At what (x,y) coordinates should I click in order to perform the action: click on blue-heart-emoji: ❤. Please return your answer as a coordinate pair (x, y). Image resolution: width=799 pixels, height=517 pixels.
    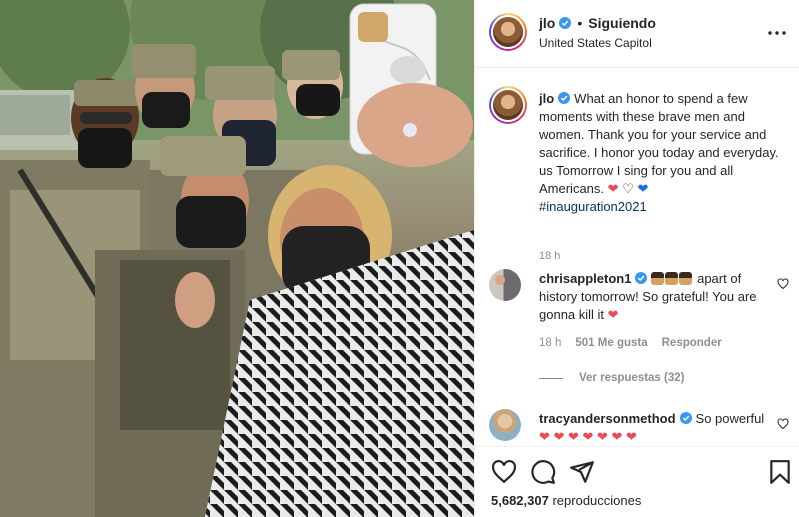
    Looking at the image, I should click on (643, 188).